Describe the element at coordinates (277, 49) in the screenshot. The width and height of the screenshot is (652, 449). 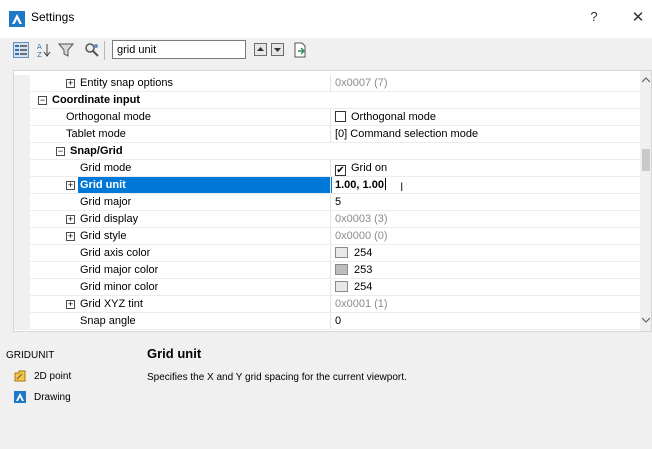
I see `search-next-button` at that location.